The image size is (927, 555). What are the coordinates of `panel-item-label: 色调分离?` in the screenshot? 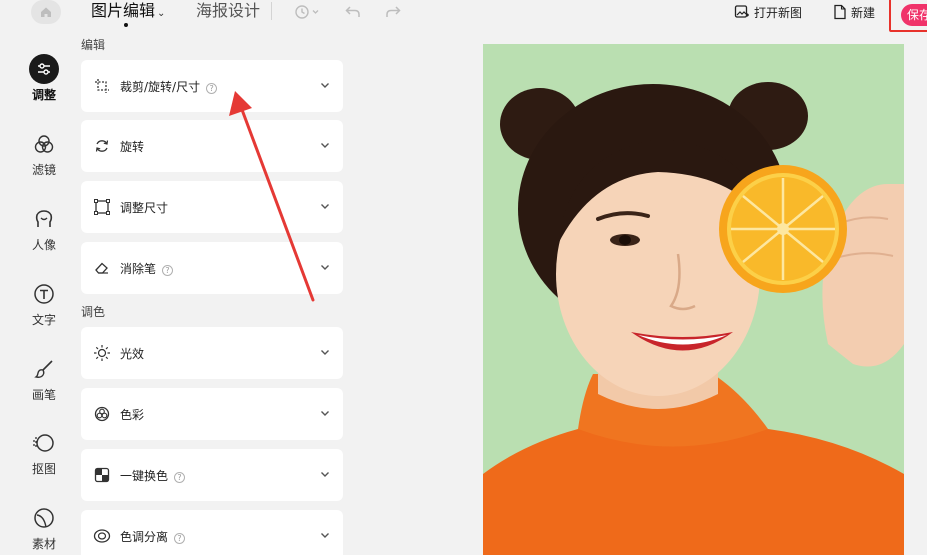 It's located at (153, 536).